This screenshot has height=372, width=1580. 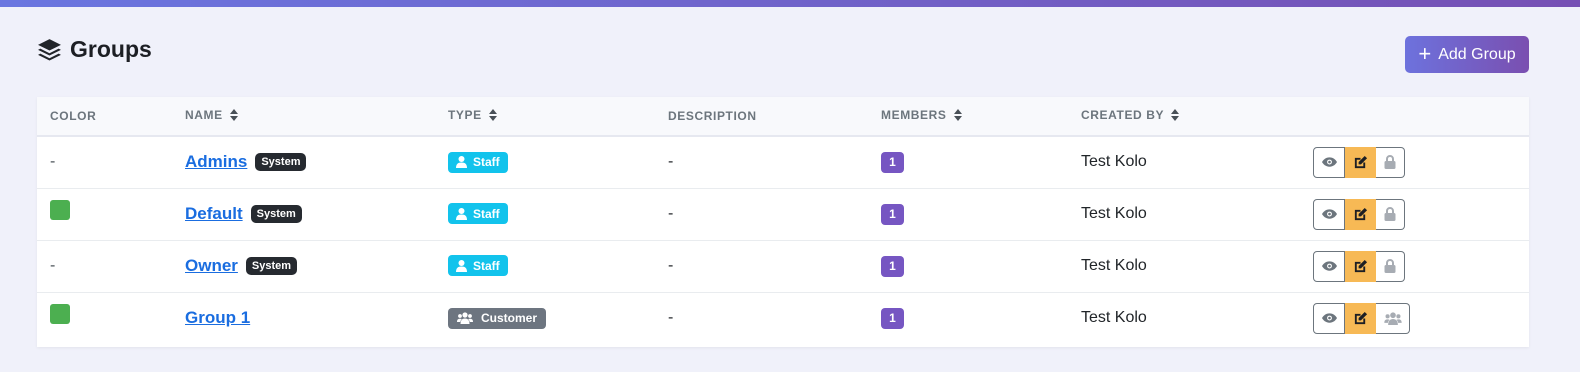 I want to click on cell-type: Customer, so click(x=545, y=318).